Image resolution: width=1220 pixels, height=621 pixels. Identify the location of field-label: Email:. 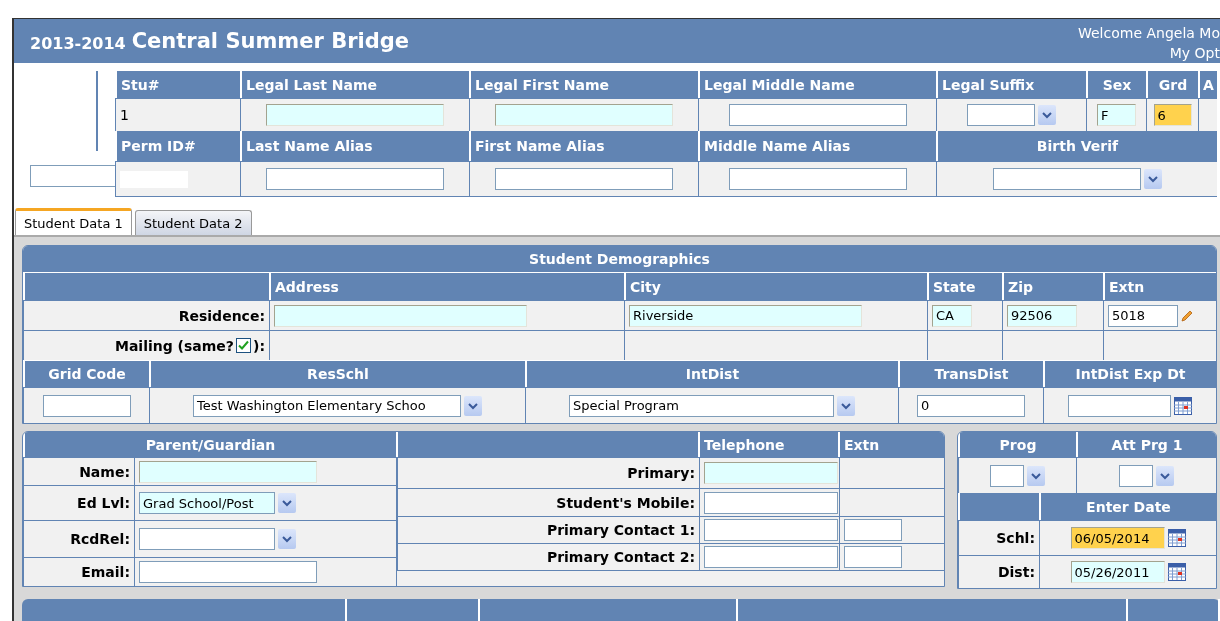
(105, 572).